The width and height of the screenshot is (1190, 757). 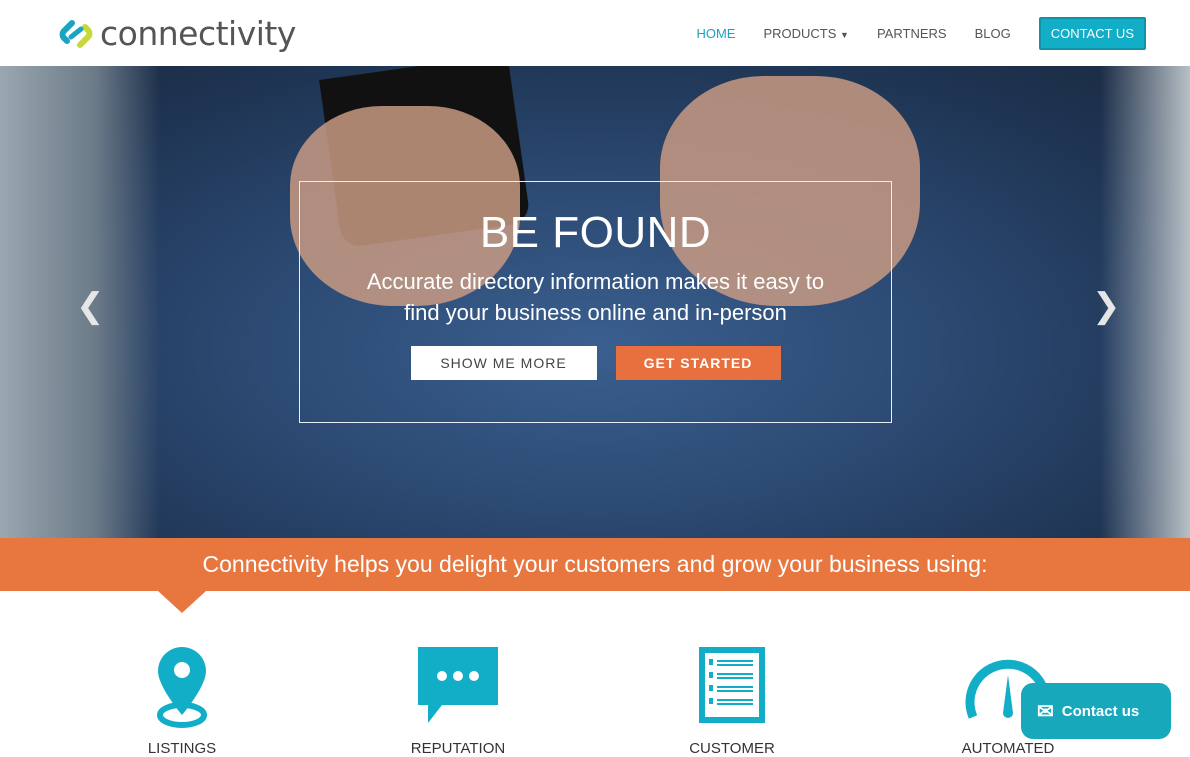 What do you see at coordinates (76, 33) in the screenshot?
I see `logo-icon` at bounding box center [76, 33].